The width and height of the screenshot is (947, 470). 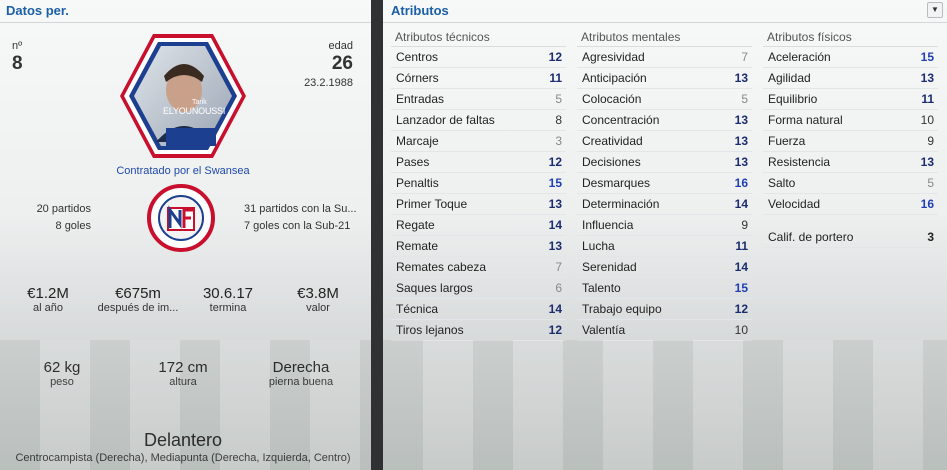 What do you see at coordinates (558, 288) in the screenshot?
I see `attribute-value: 6` at bounding box center [558, 288].